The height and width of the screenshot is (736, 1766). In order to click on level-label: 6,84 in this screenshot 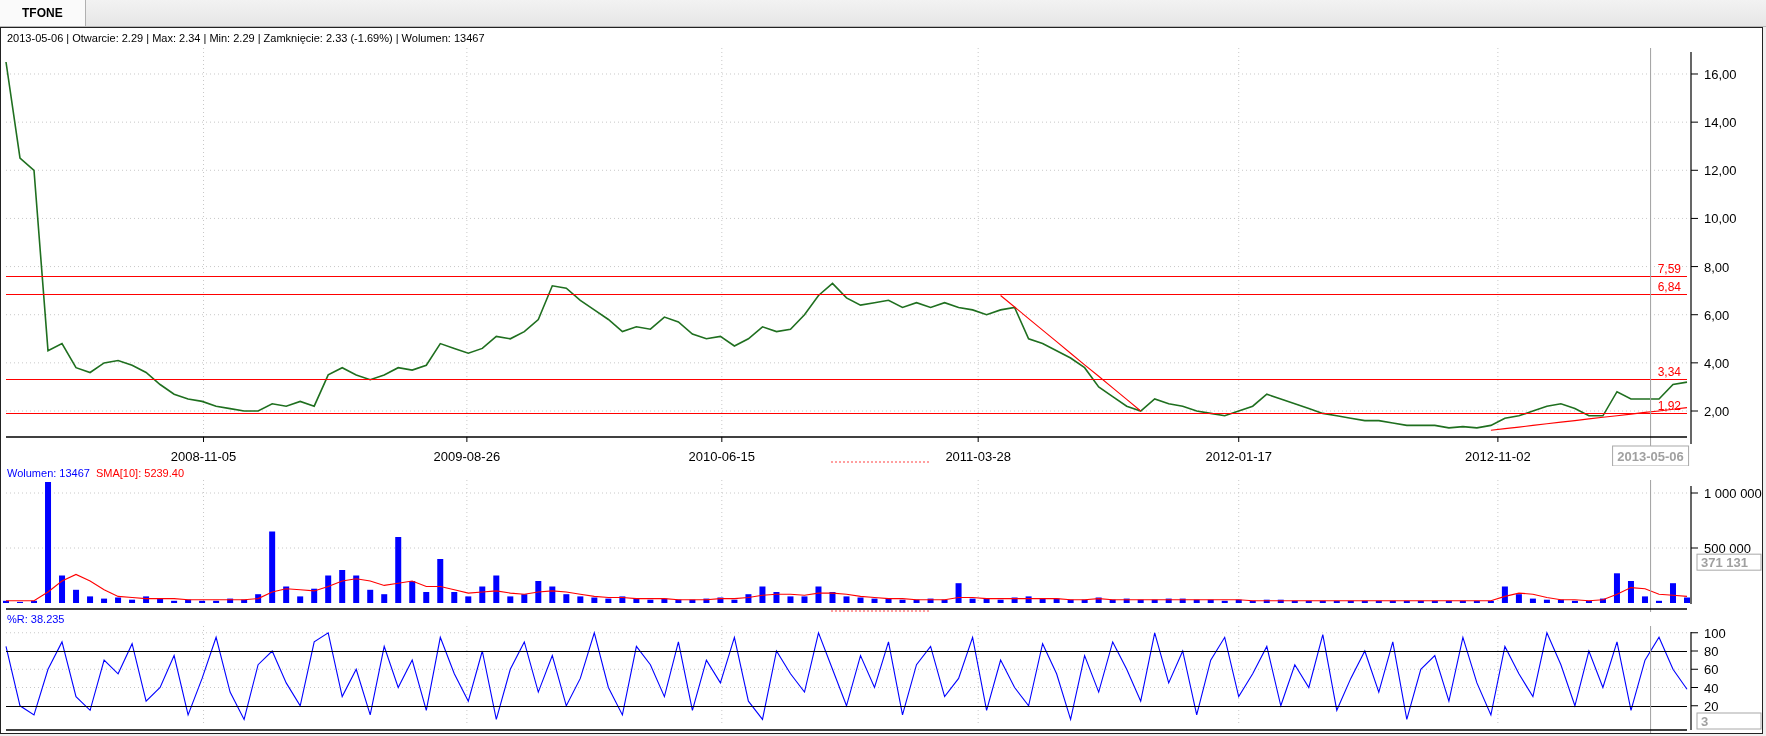, I will do `click(1669, 286)`.